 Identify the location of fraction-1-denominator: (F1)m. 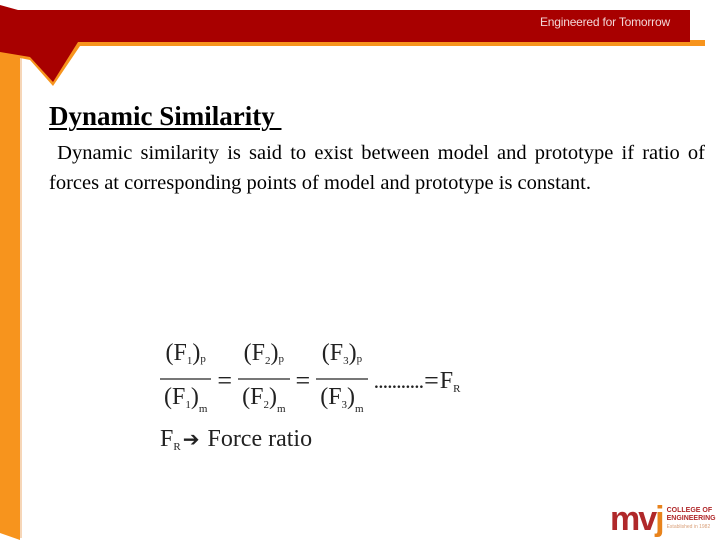
(186, 399).